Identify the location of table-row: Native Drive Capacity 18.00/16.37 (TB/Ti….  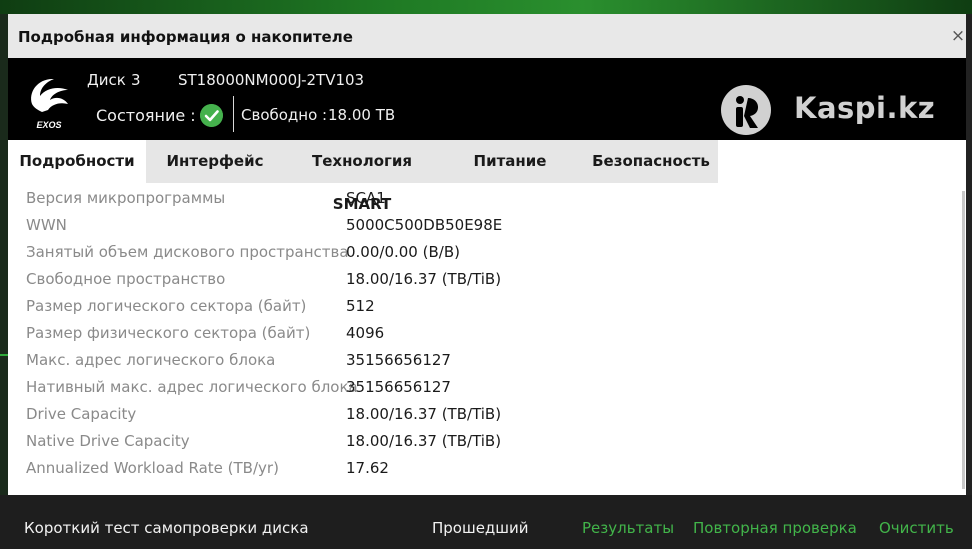
(358, 445).